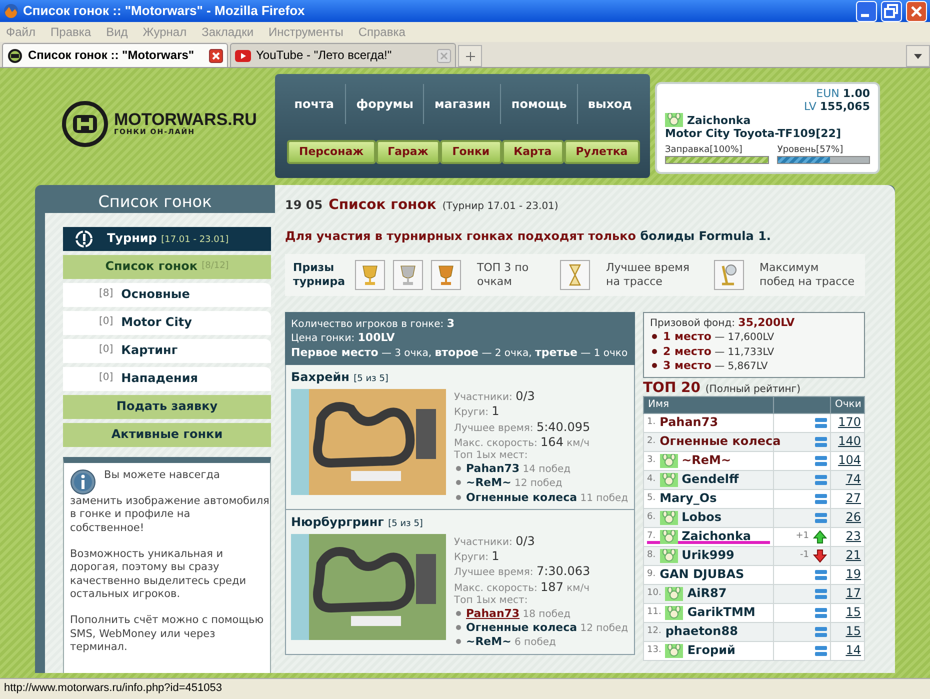 The width and height of the screenshot is (930, 699). What do you see at coordinates (522, 442) in the screenshot?
I see `track-stat: Макс. скорость: 164 км/ч` at bounding box center [522, 442].